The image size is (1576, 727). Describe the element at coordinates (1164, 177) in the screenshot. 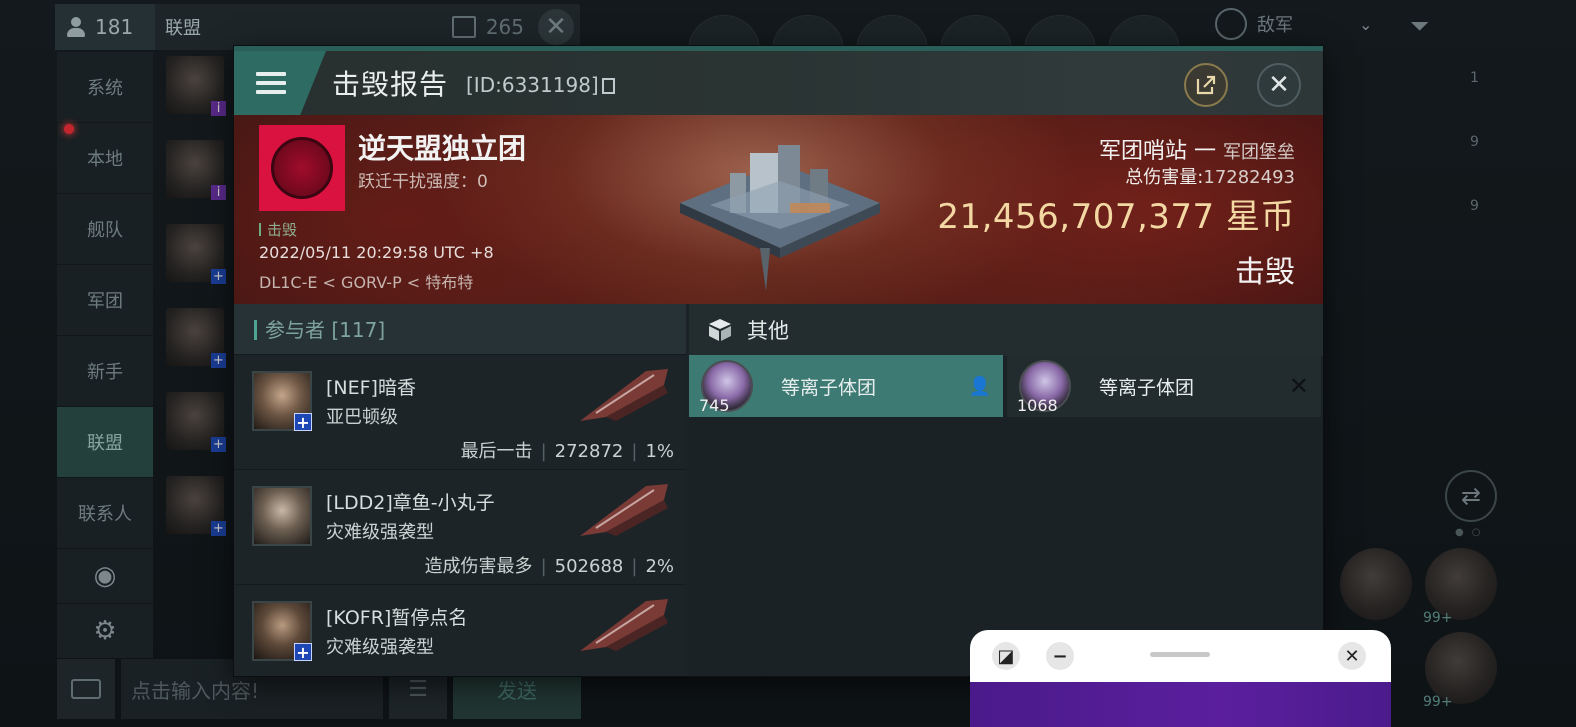

I see `damage-label: 总伤害量:` at that location.